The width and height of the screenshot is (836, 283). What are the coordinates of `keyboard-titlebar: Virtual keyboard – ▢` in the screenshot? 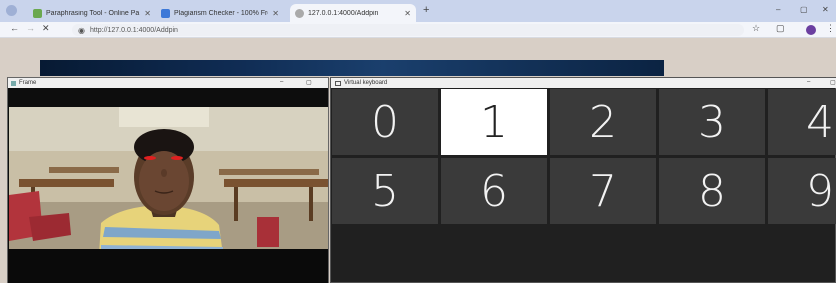 It's located at (583, 83).